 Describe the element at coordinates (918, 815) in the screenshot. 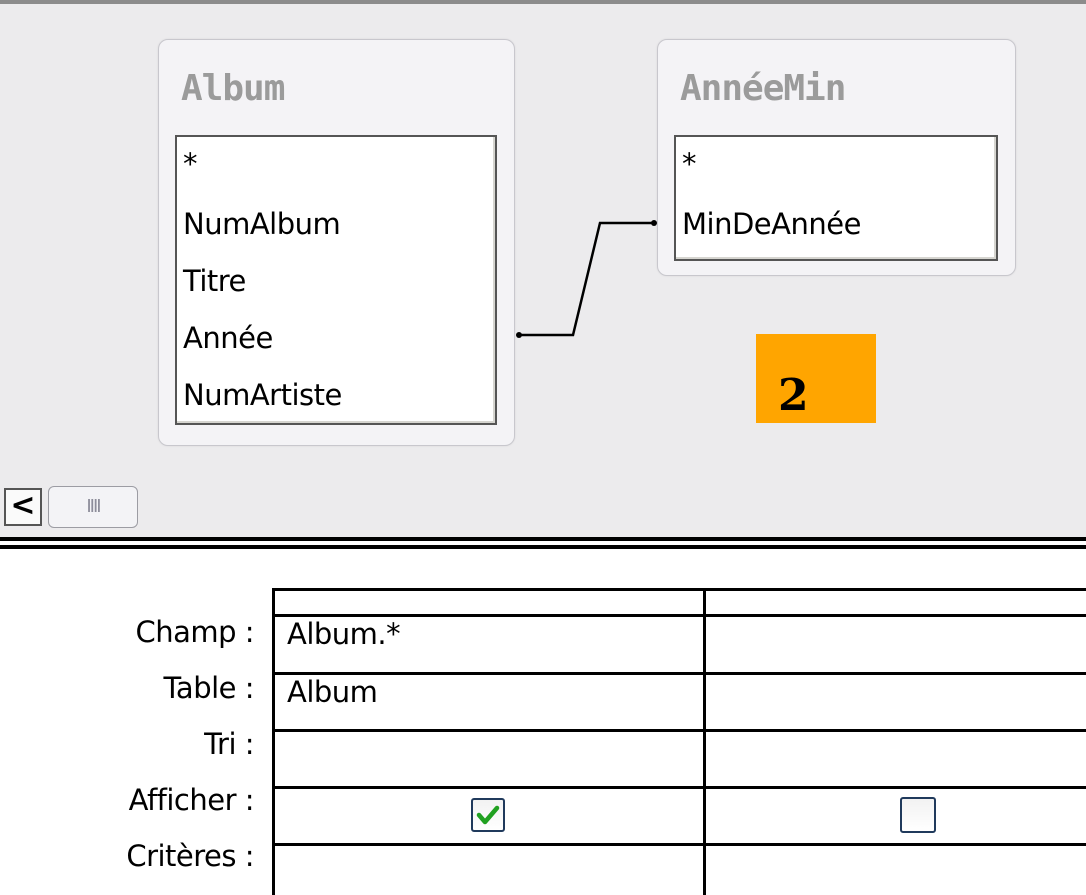

I see `afficher-checkbox-col2` at that location.